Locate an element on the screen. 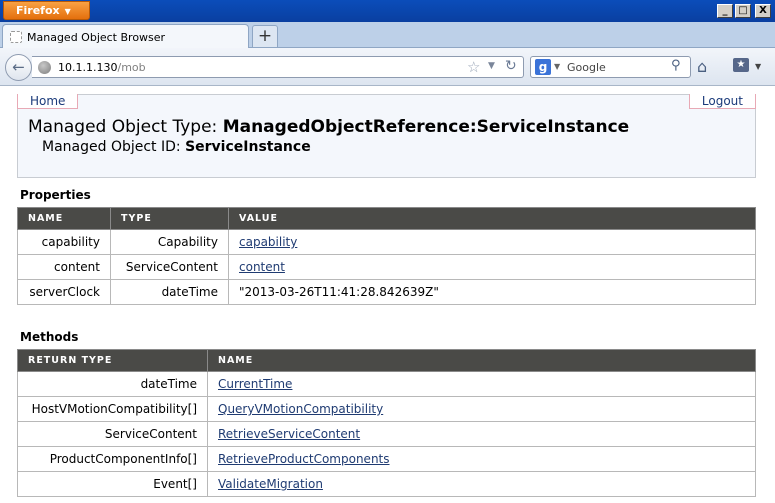 This screenshot has height=503, width=775. table-row: dateTime CurrentTime is located at coordinates (386, 384).